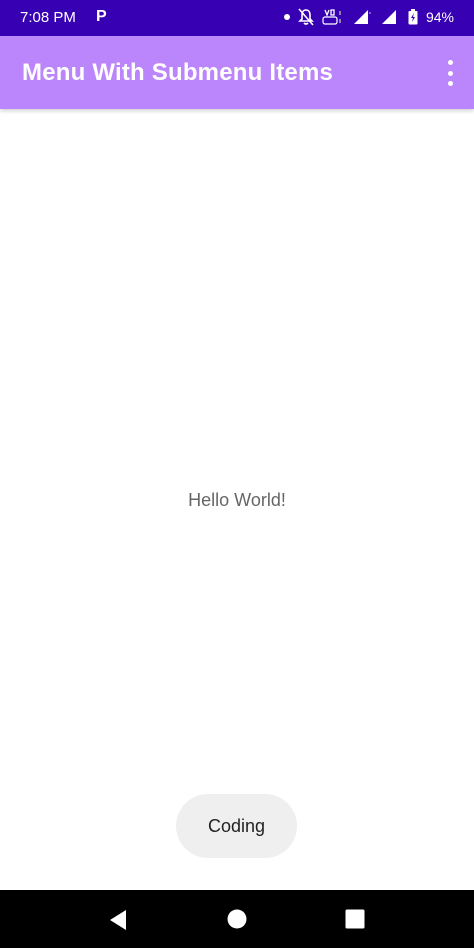  I want to click on back-icon, so click(118, 922).